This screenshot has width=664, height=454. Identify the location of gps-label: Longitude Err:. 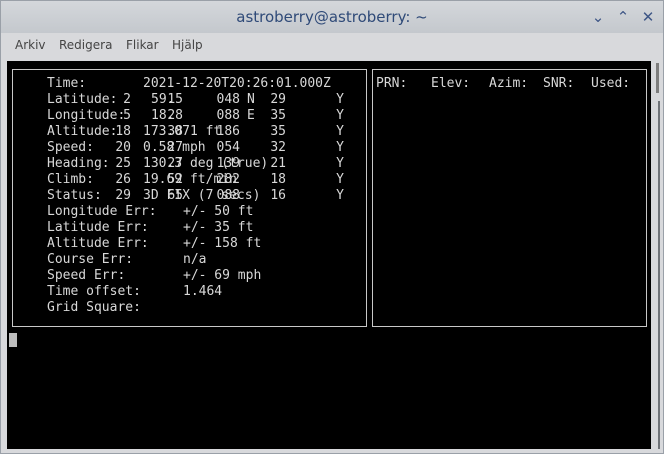
(102, 211).